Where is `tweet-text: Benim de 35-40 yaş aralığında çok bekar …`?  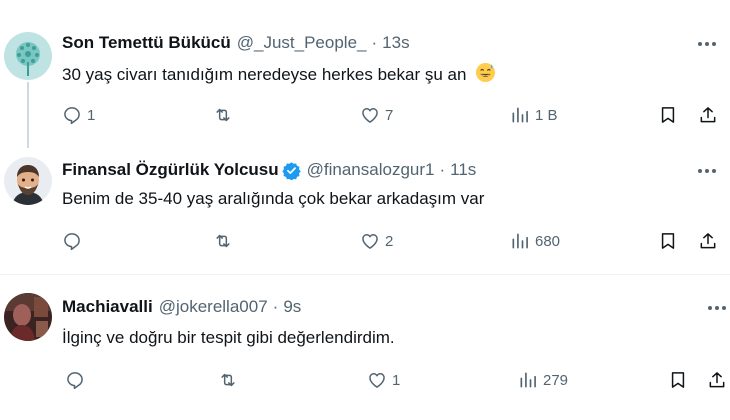
tweet-text: Benim de 35-40 yaş aralığında çok bekar … is located at coordinates (273, 198).